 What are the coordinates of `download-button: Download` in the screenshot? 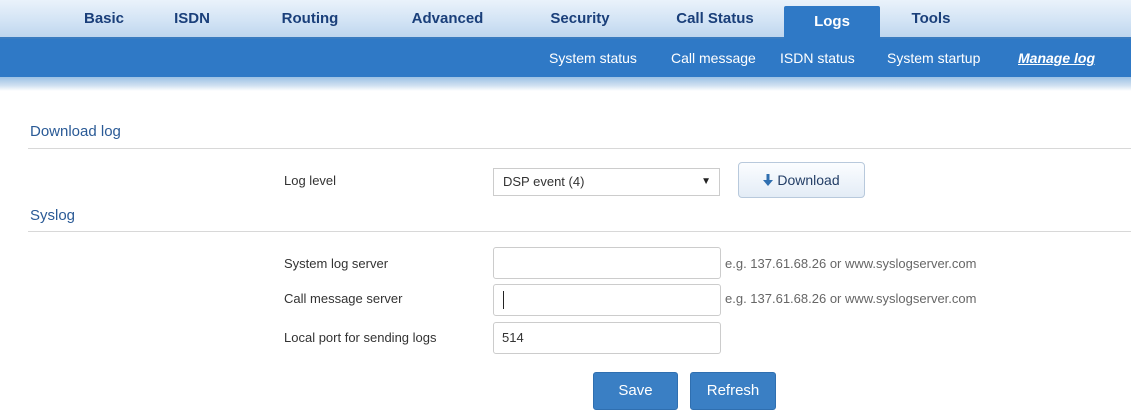 It's located at (801, 180).